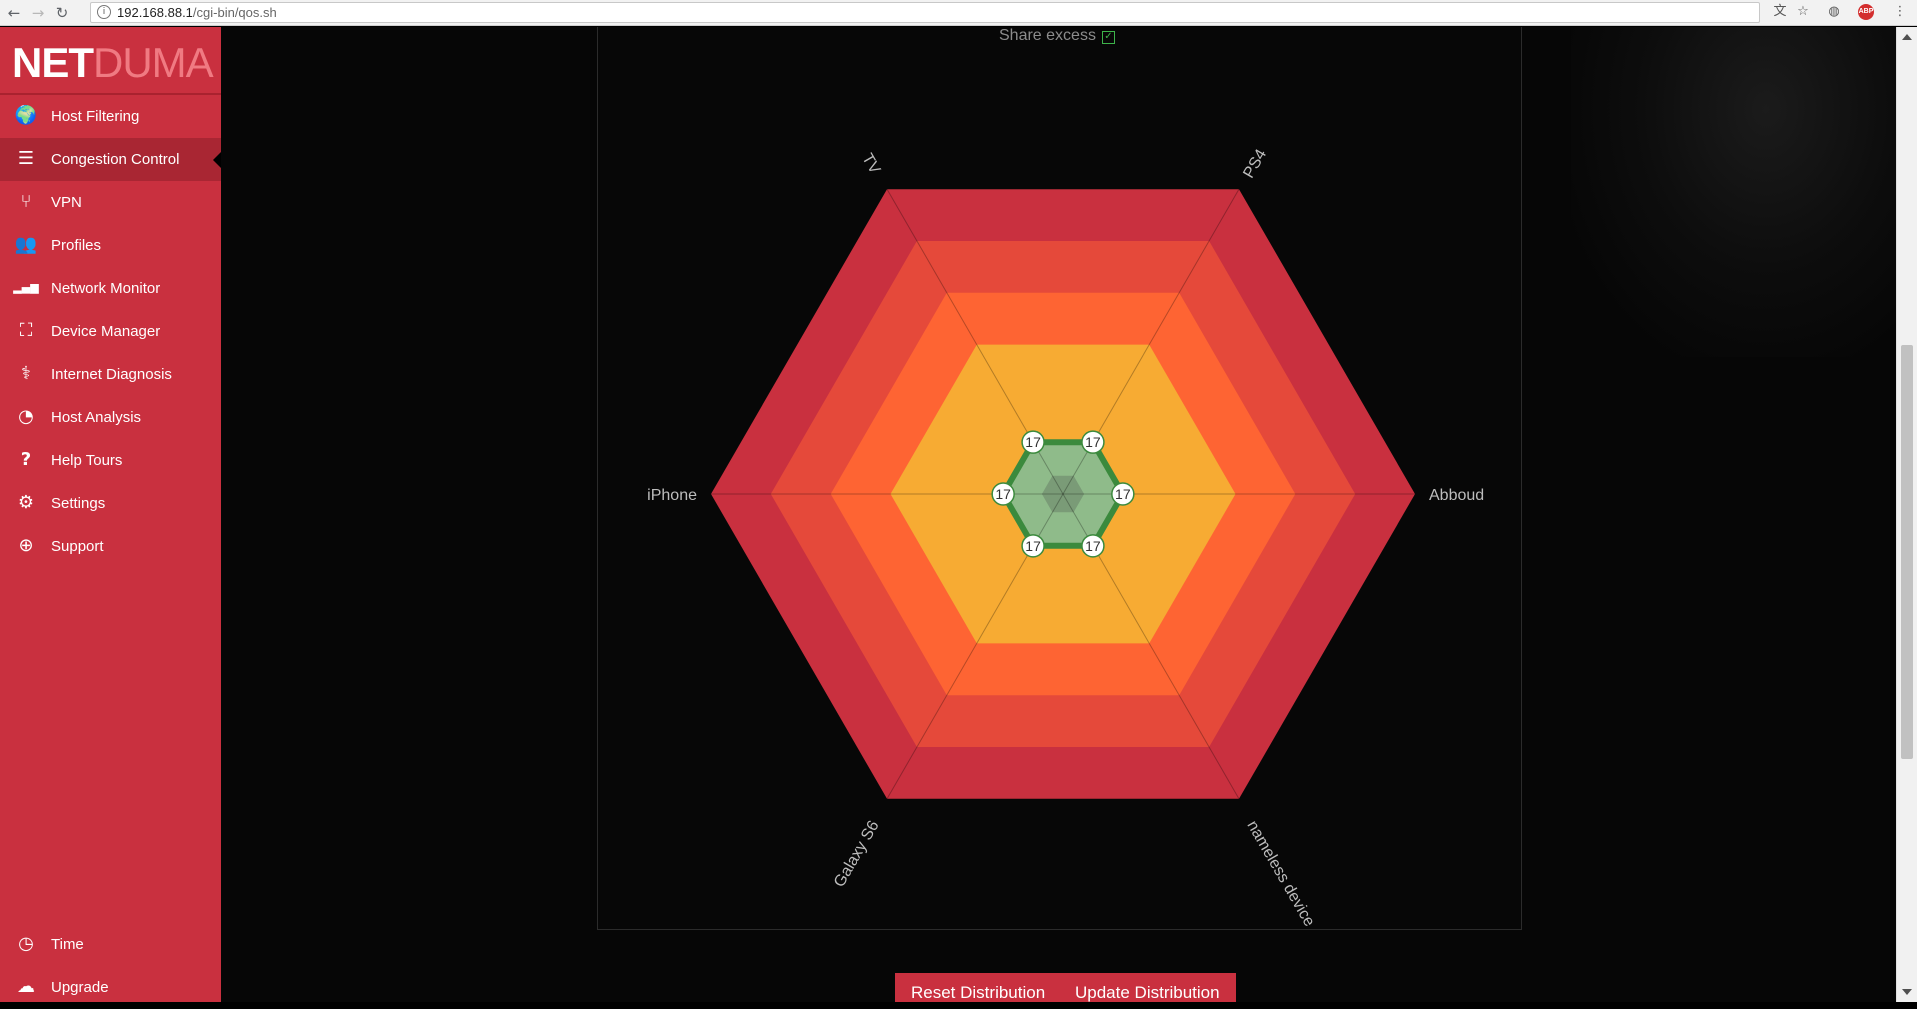 This screenshot has height=1009, width=1917. What do you see at coordinates (110, 987) in the screenshot?
I see `sidebar-item-upgrade: ☁ Upgrade` at bounding box center [110, 987].